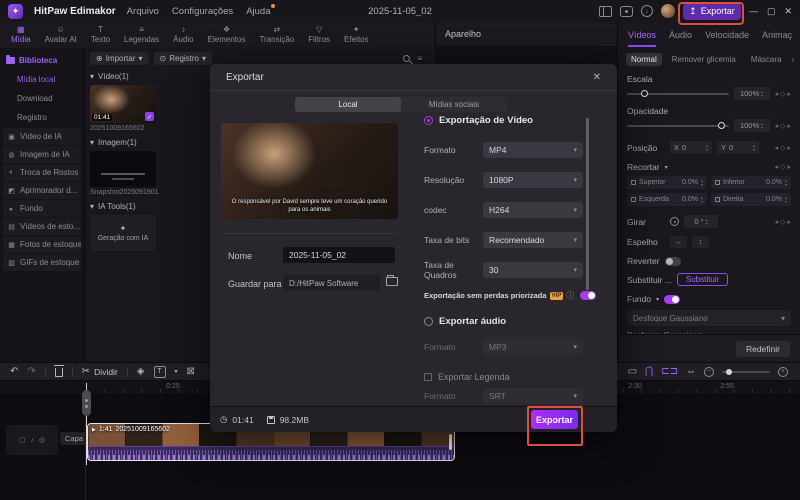 The width and height of the screenshot is (800, 500). I want to click on chip-remover-glicemia: Remover glicemia, so click(704, 59).